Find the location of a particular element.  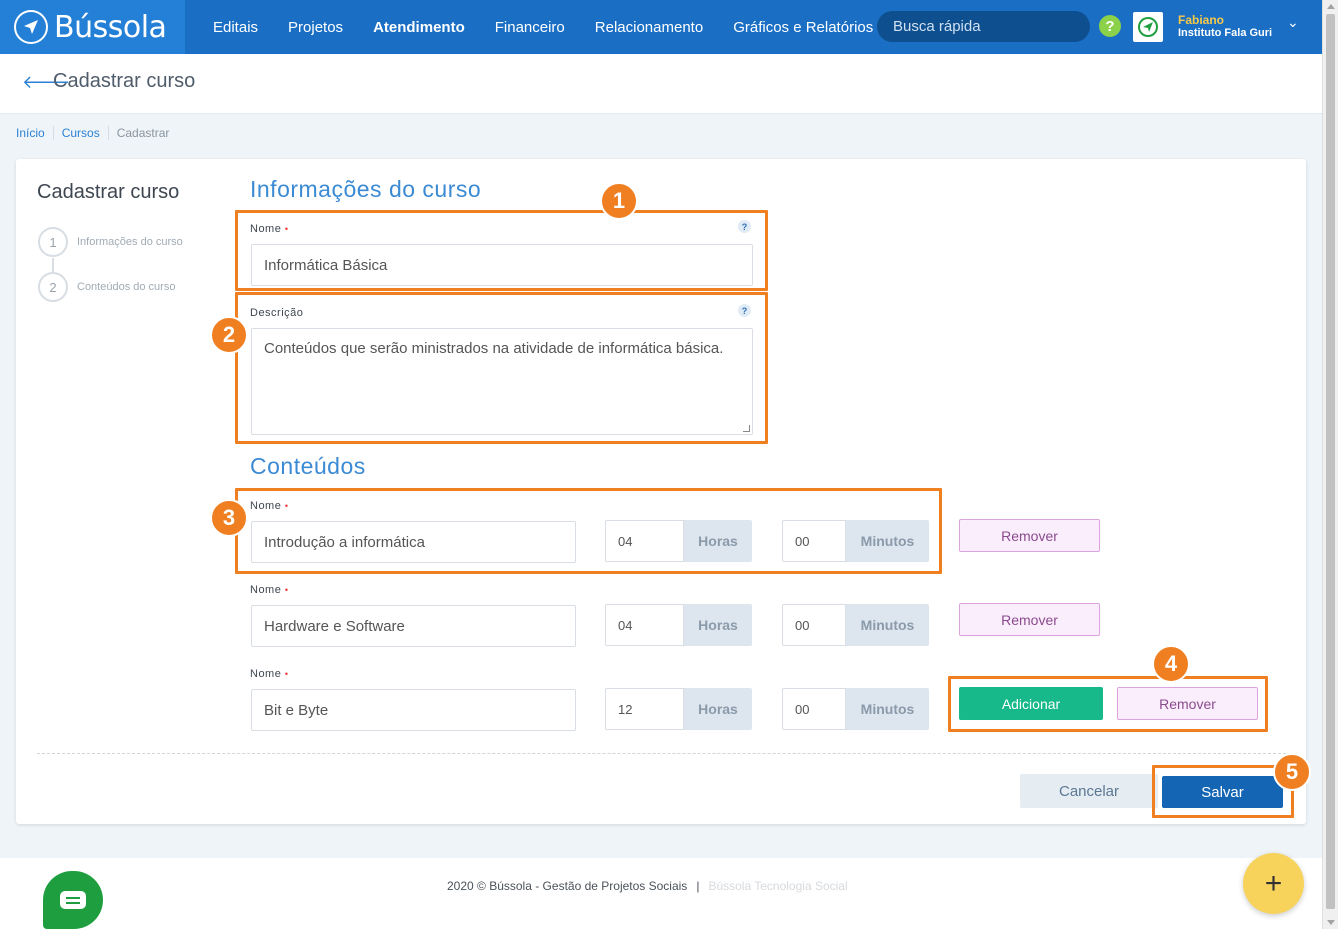

nav-projetos: Projetos is located at coordinates (315, 27).